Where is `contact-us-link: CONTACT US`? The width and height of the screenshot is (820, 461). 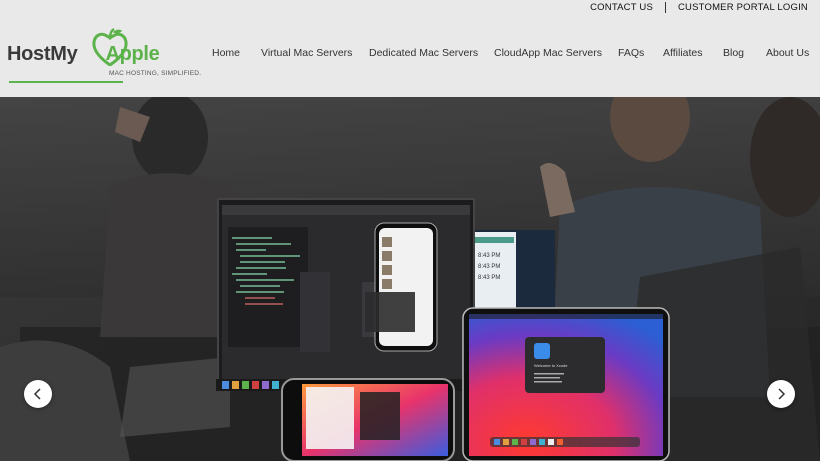
contact-us-link: CONTACT US is located at coordinates (621, 7).